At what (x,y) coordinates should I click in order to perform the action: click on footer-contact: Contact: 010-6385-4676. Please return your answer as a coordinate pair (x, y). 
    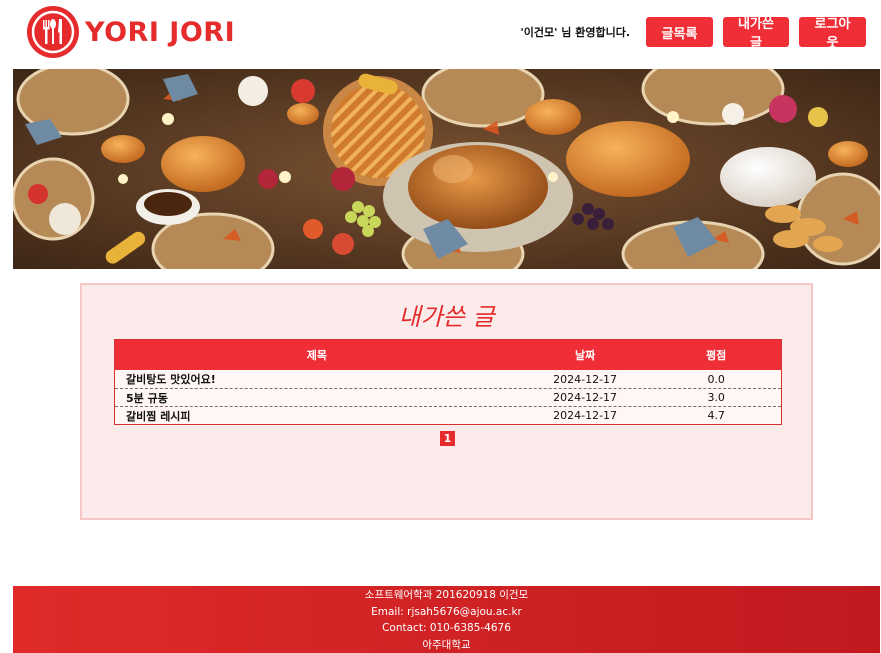
    Looking at the image, I should click on (446, 628).